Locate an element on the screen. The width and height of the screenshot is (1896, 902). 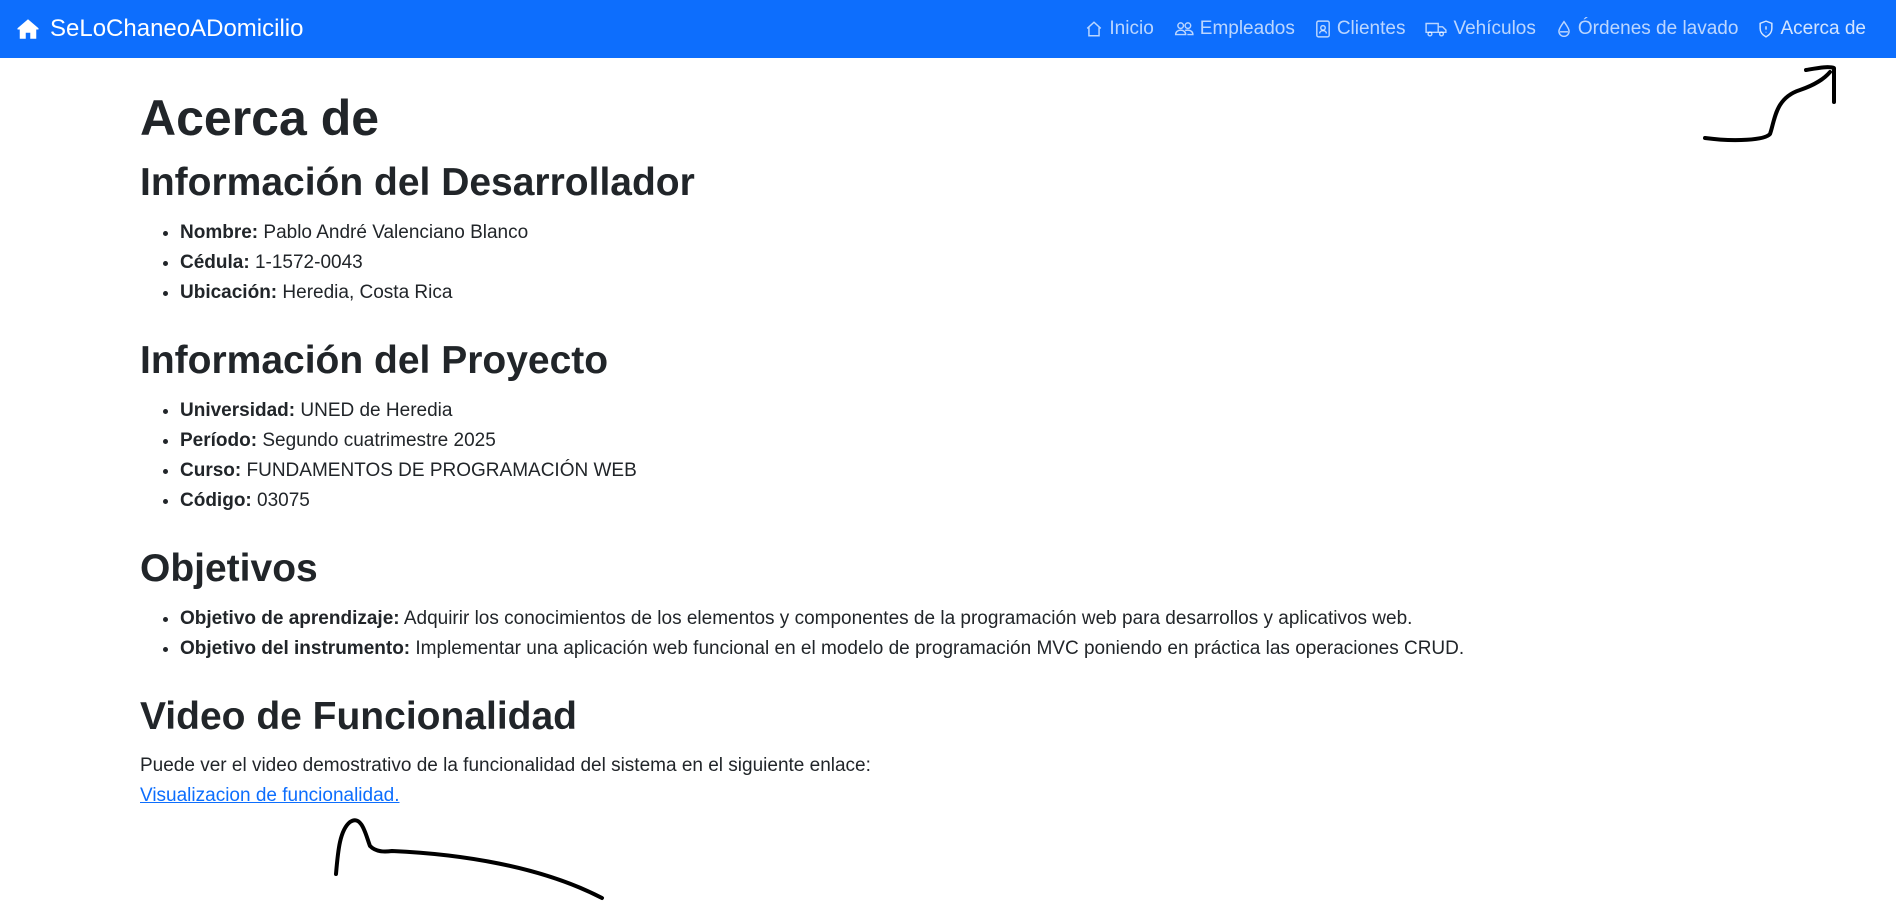
page-title: Acerca de is located at coordinates (260, 118).